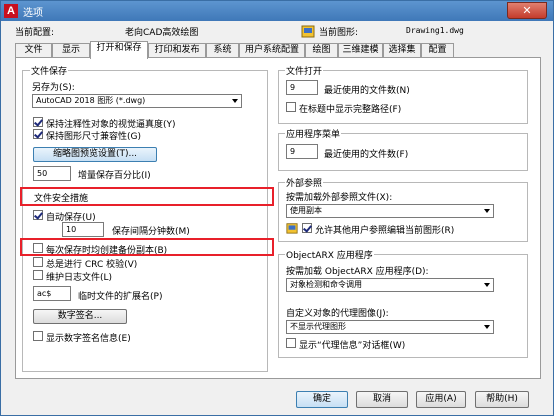 Image resolution: width=554 pixels, height=416 pixels. I want to click on tab-profiles: 配置, so click(437, 50).